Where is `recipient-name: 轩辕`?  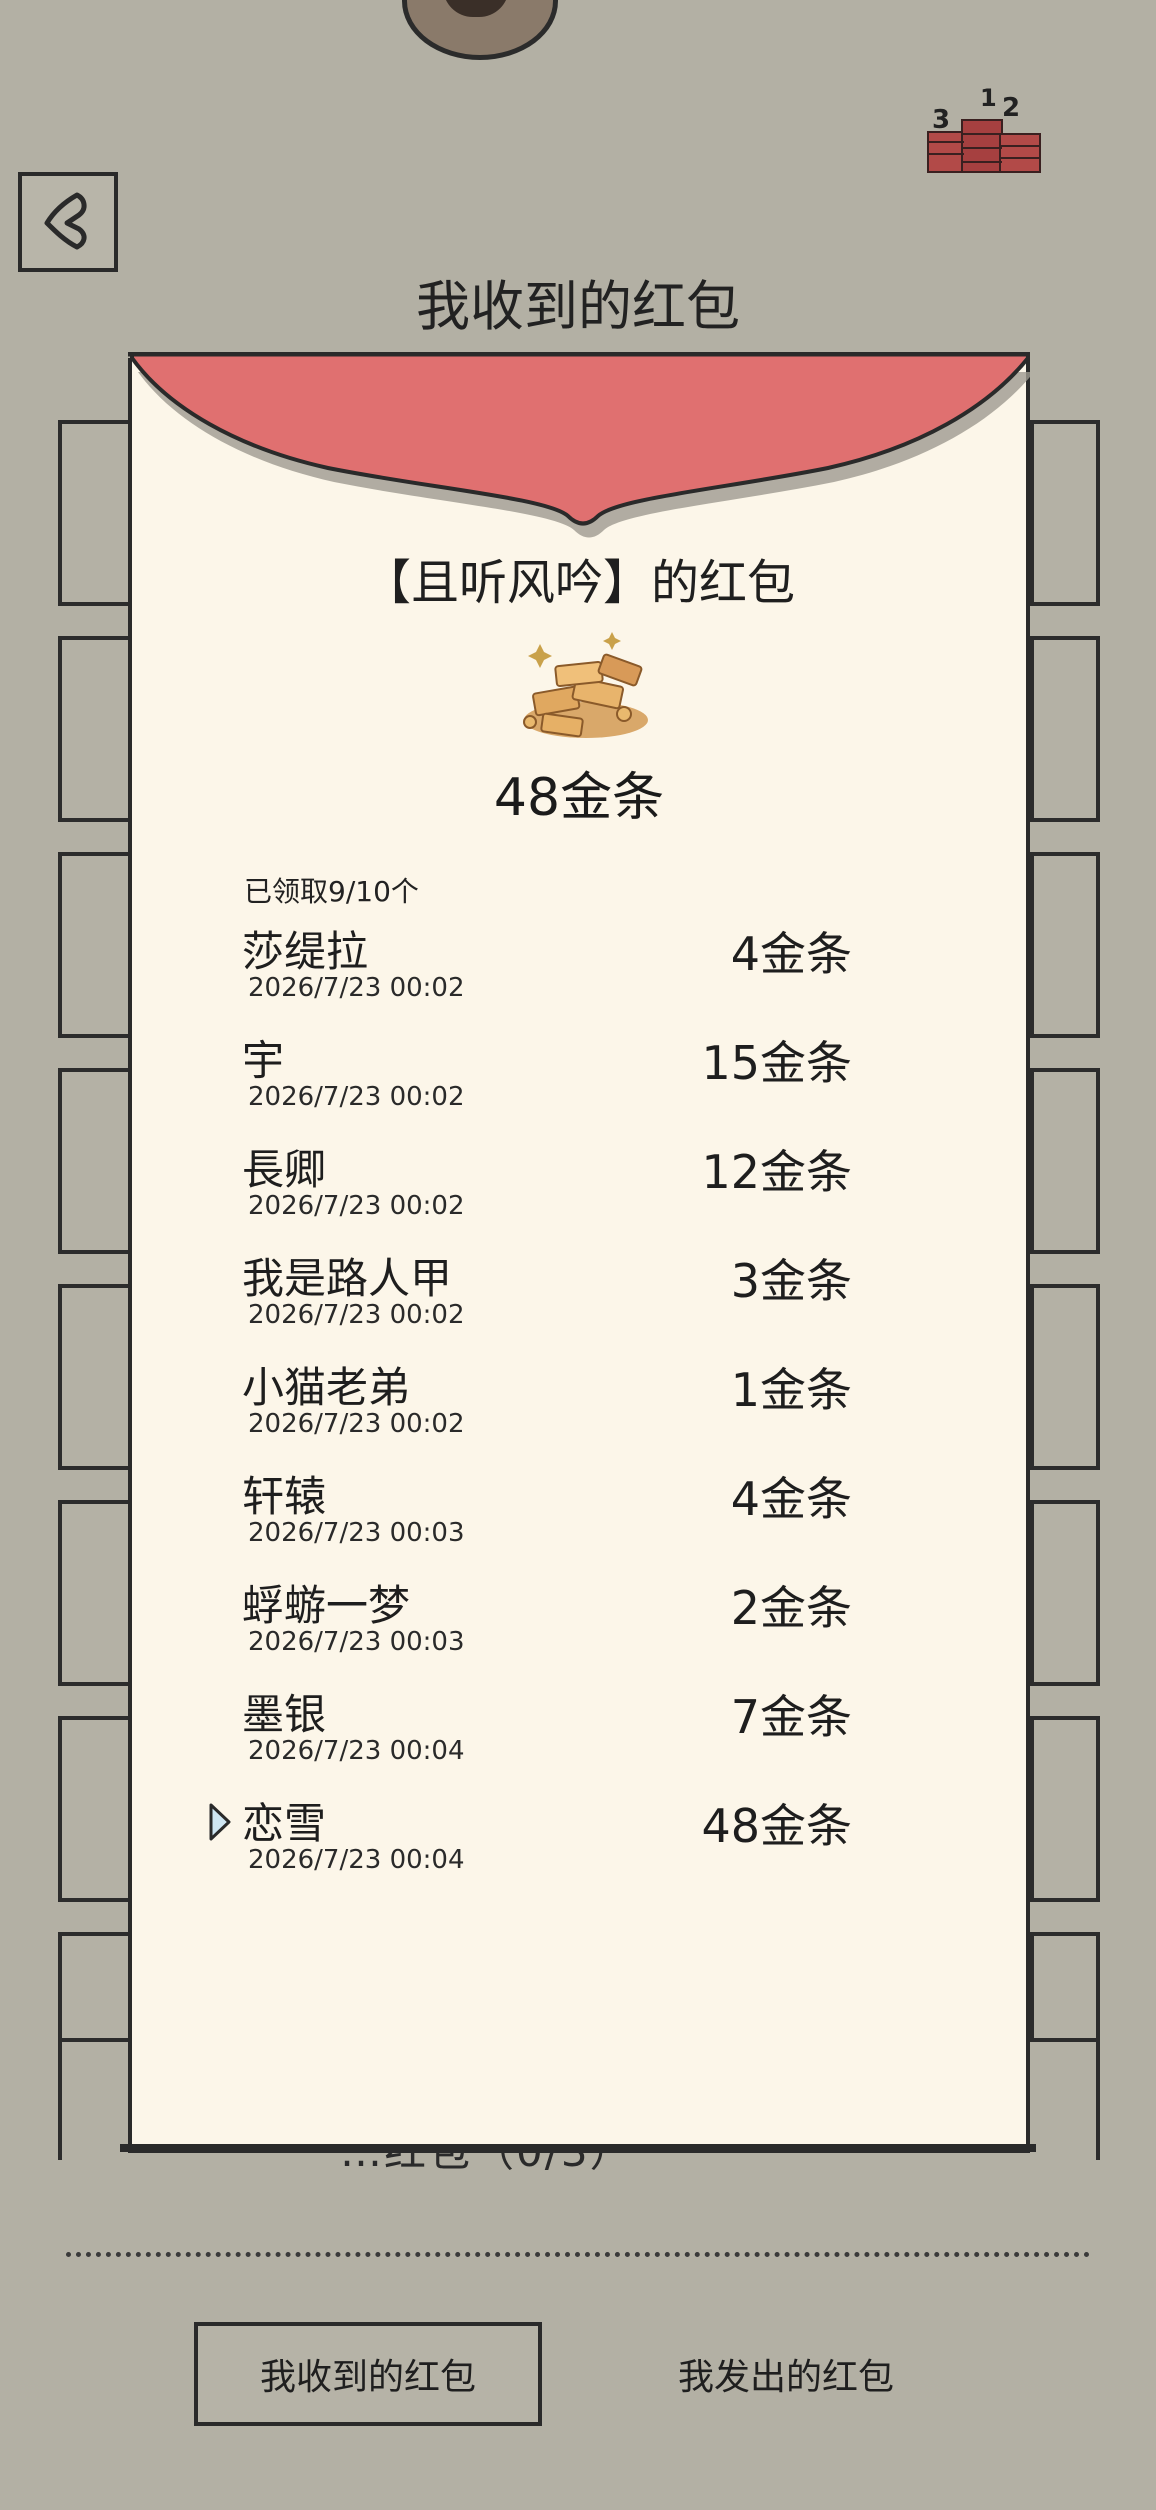
recipient-name: 轩辕 is located at coordinates (284, 1496).